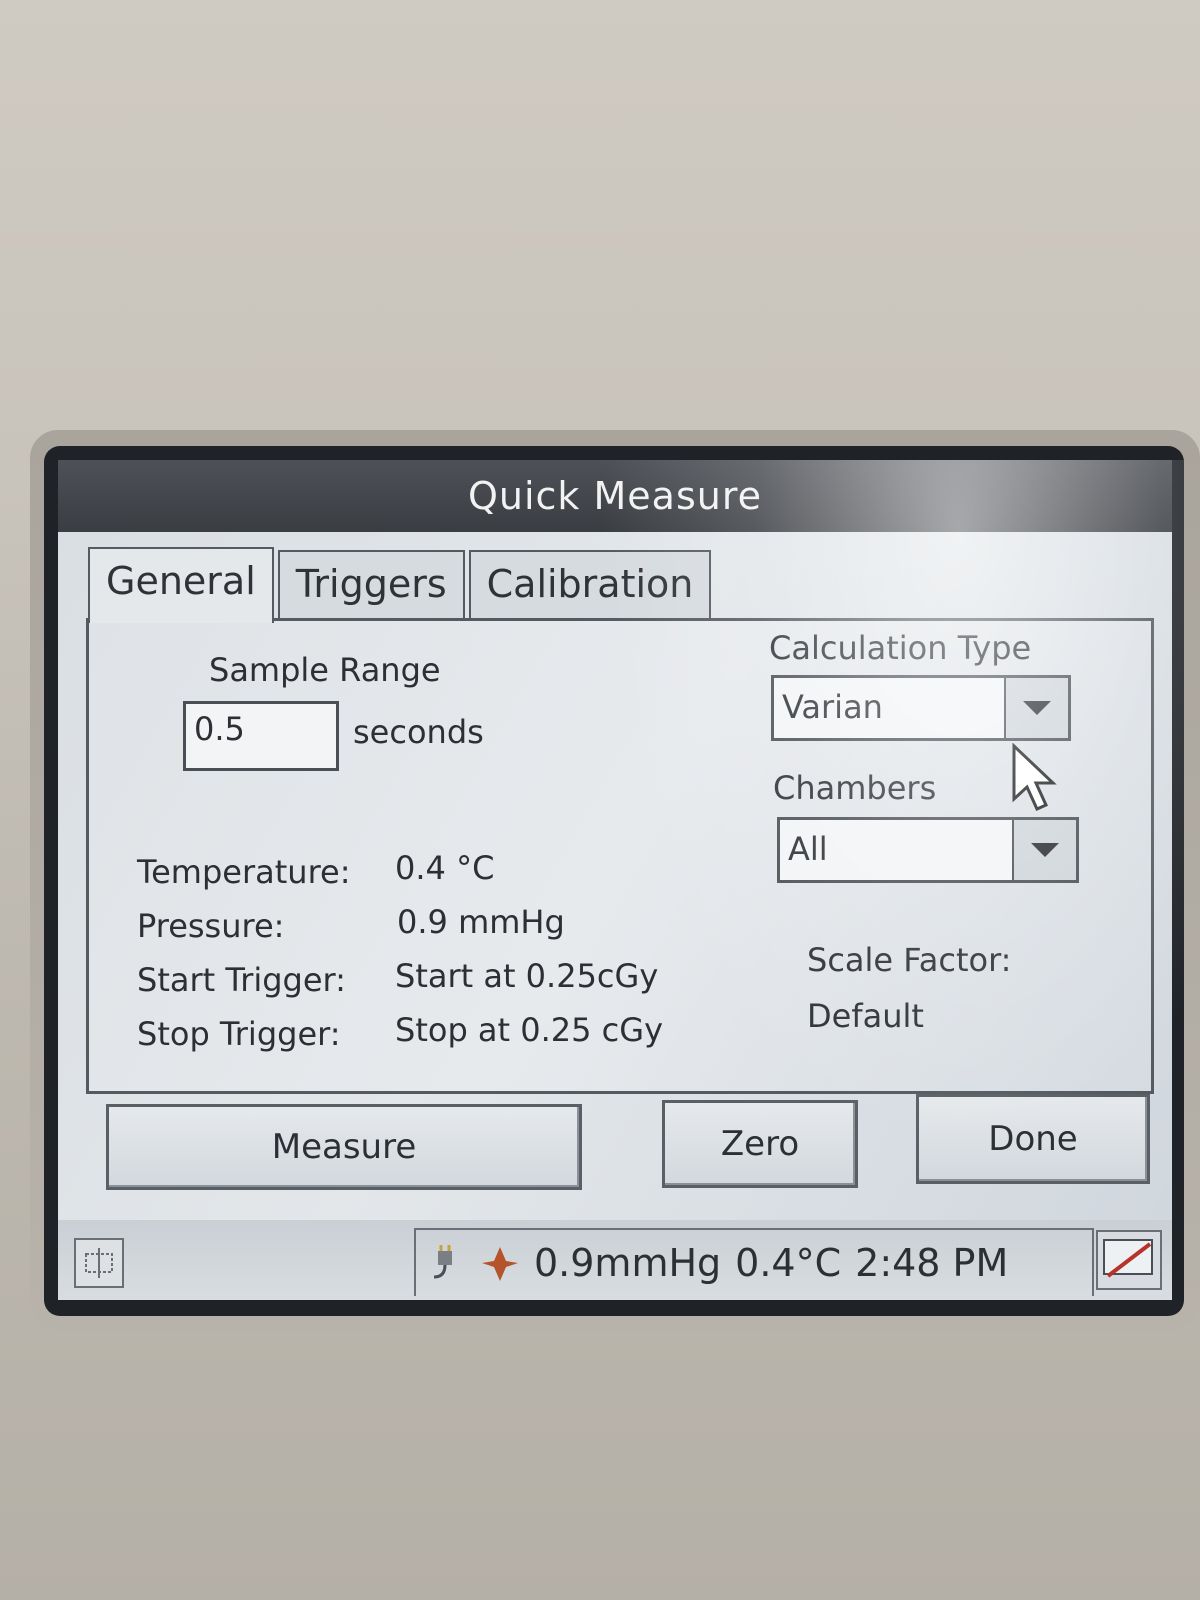 This screenshot has height=1600, width=1200. What do you see at coordinates (211, 926) in the screenshot?
I see `pressure-label: Pressure:` at bounding box center [211, 926].